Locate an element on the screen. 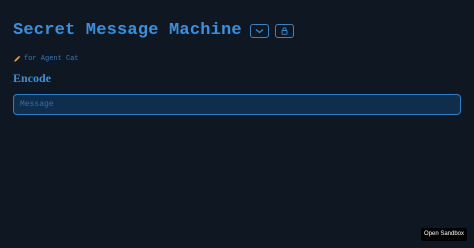 This screenshot has width=474, height=248. encode-heading: Encode is located at coordinates (32, 78).